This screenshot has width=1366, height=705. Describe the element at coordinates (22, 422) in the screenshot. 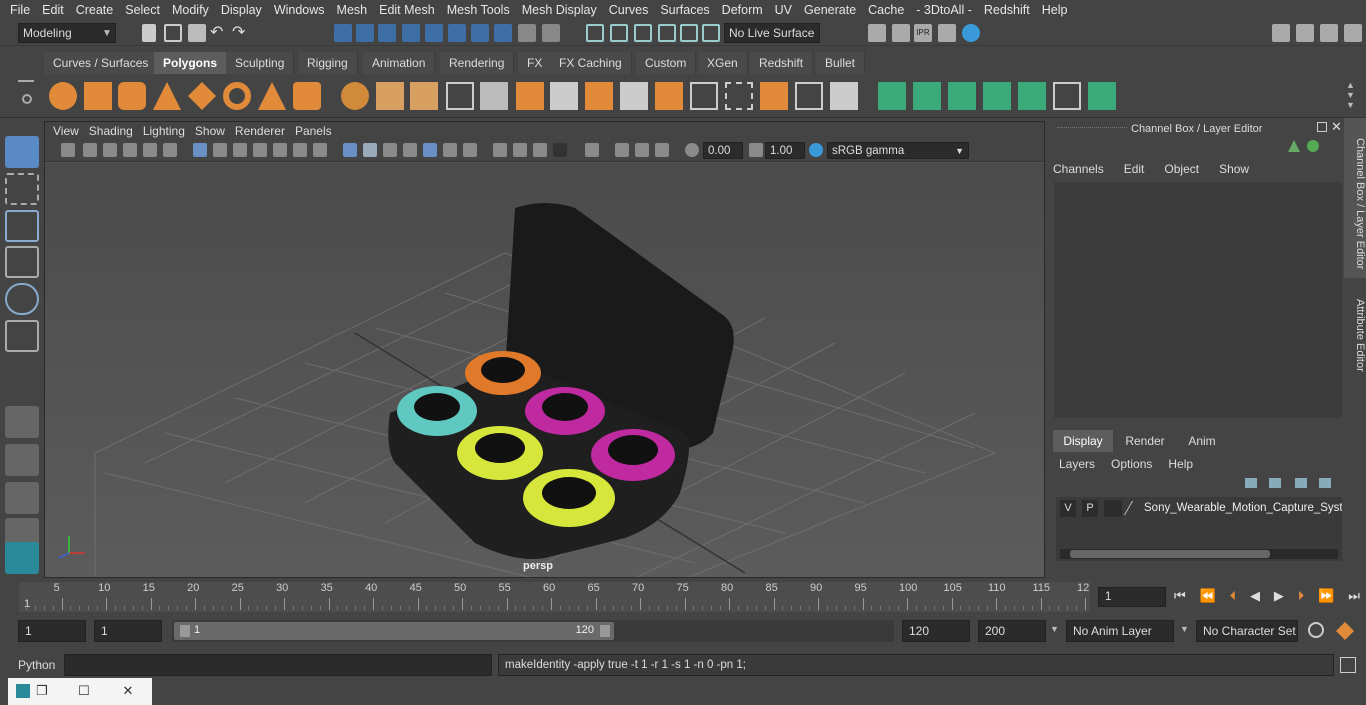

I see `single-perspective-layout-icon` at that location.